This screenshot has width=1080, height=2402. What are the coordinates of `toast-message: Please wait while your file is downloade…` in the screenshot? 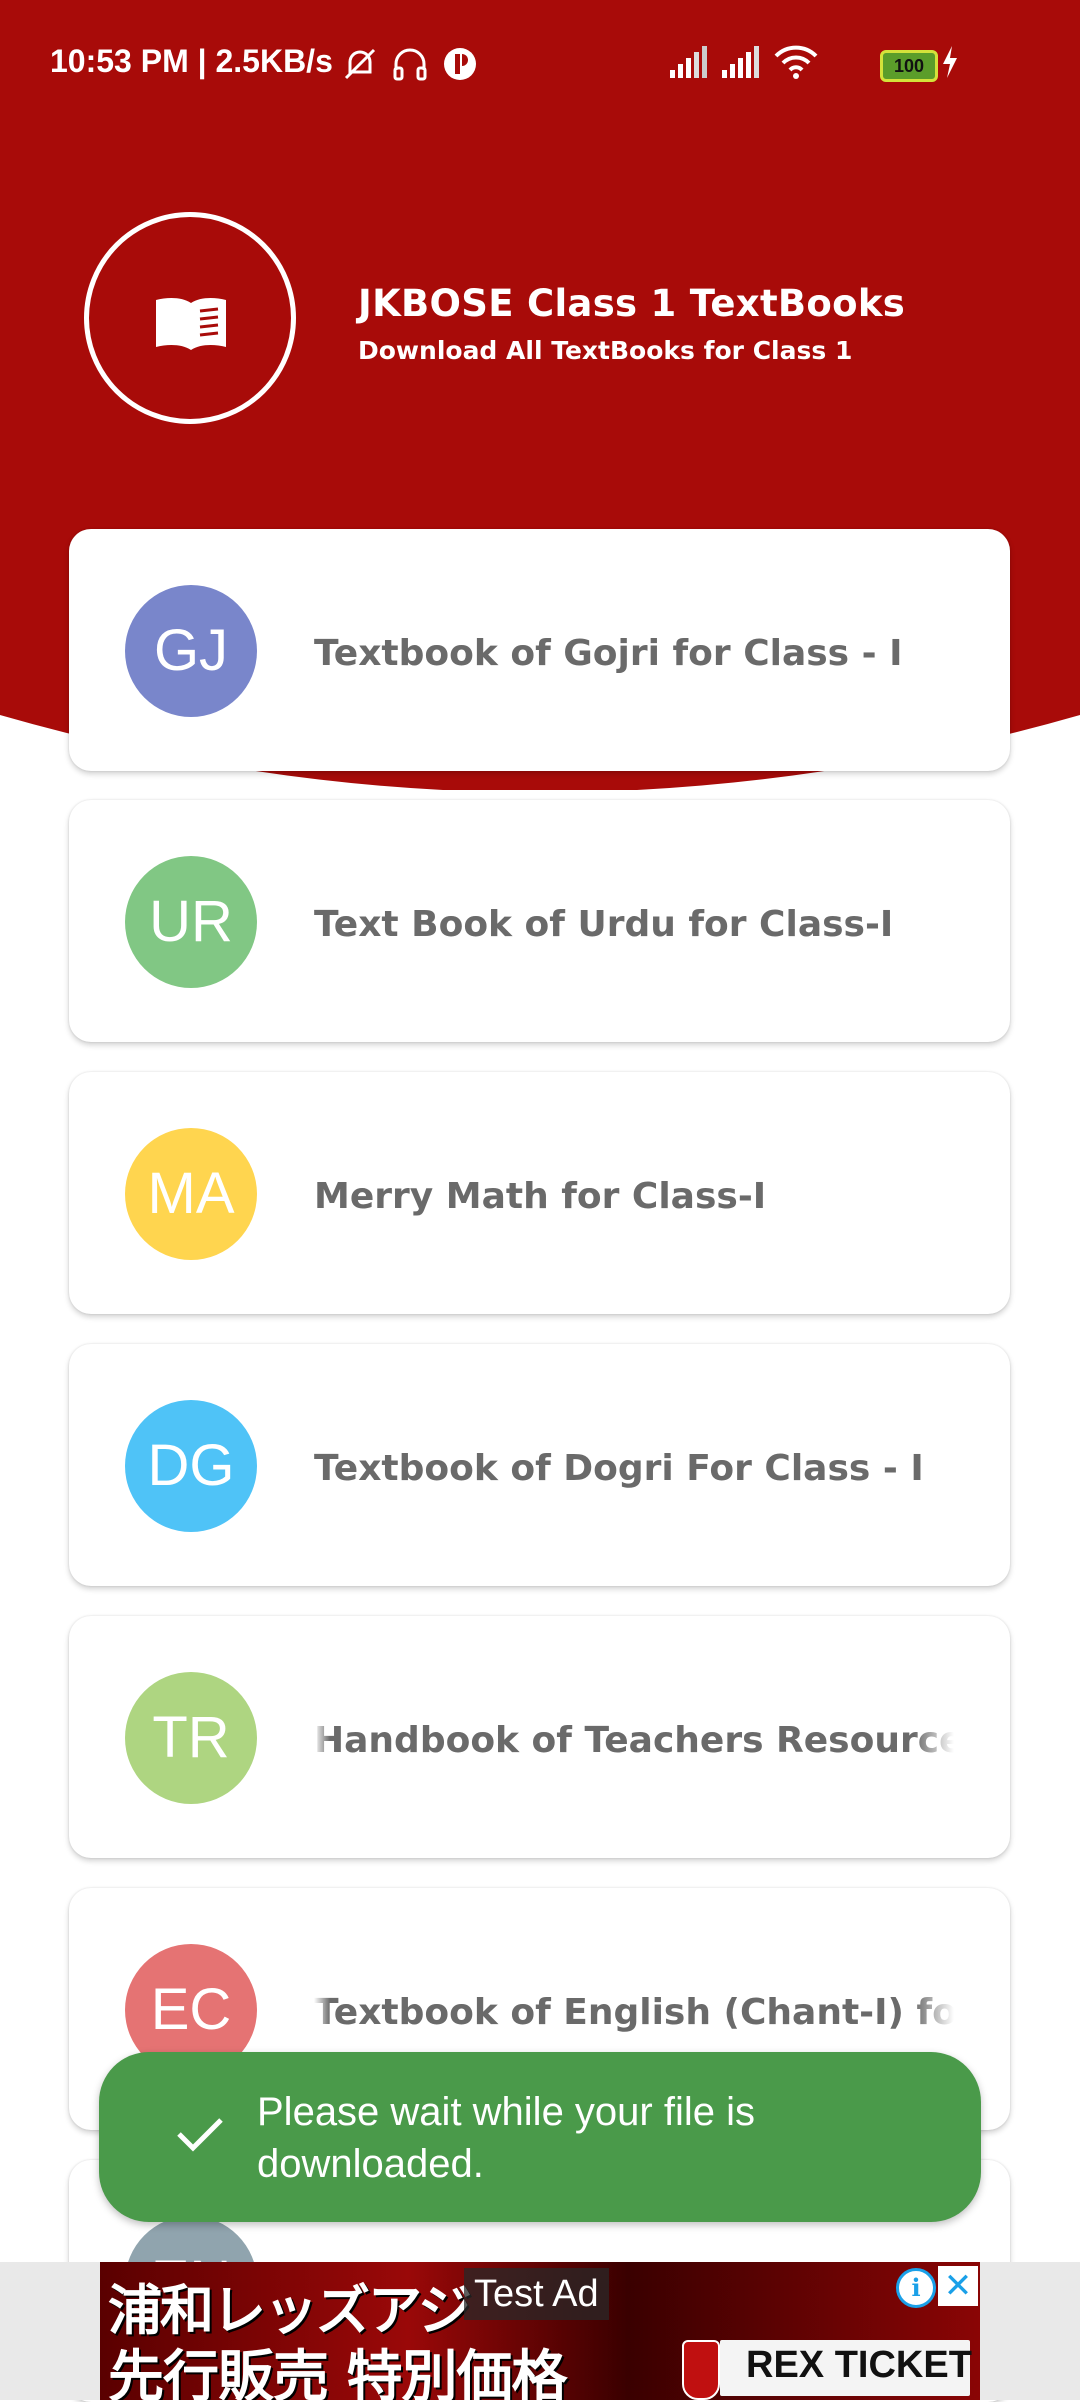 It's located at (506, 2138).